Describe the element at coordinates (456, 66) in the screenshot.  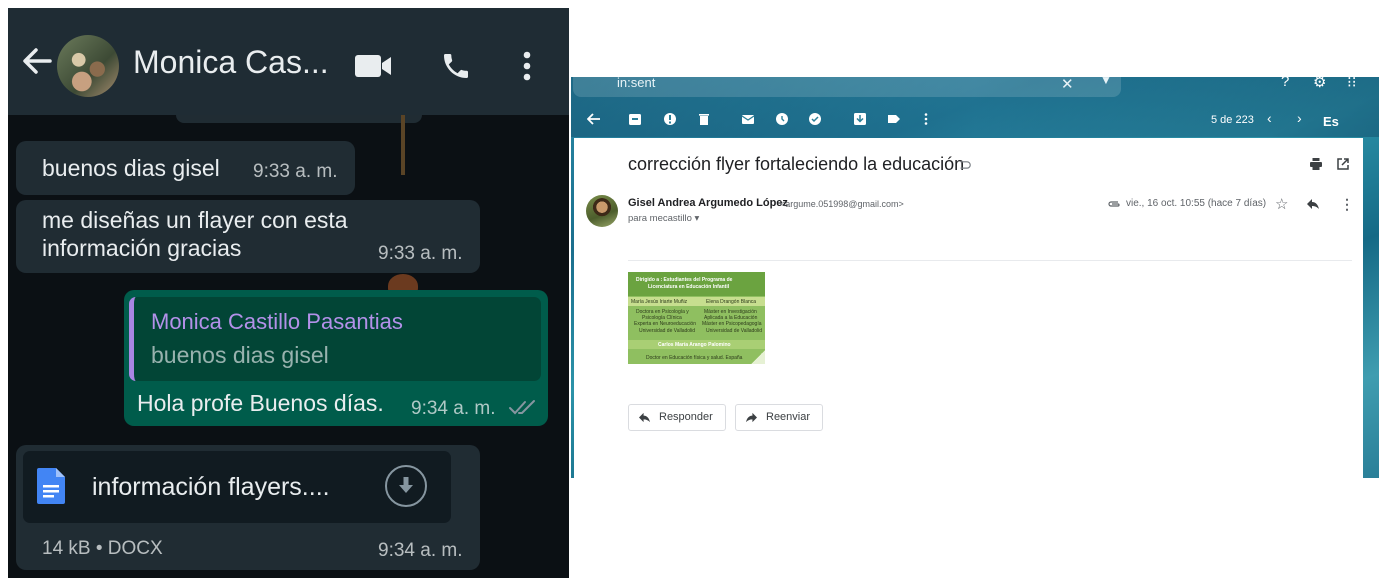
I see `phone-call-icon` at that location.